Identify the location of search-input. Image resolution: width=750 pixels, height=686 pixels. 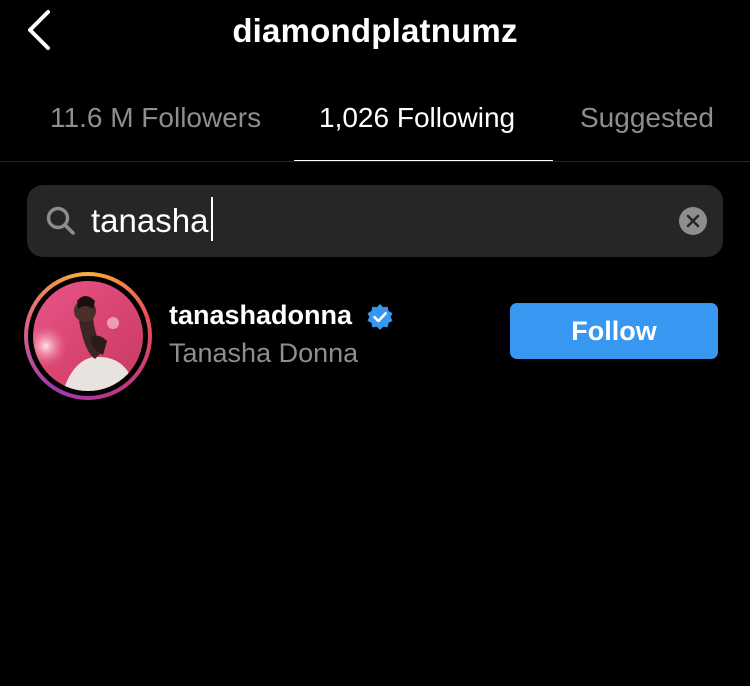
(371, 221).